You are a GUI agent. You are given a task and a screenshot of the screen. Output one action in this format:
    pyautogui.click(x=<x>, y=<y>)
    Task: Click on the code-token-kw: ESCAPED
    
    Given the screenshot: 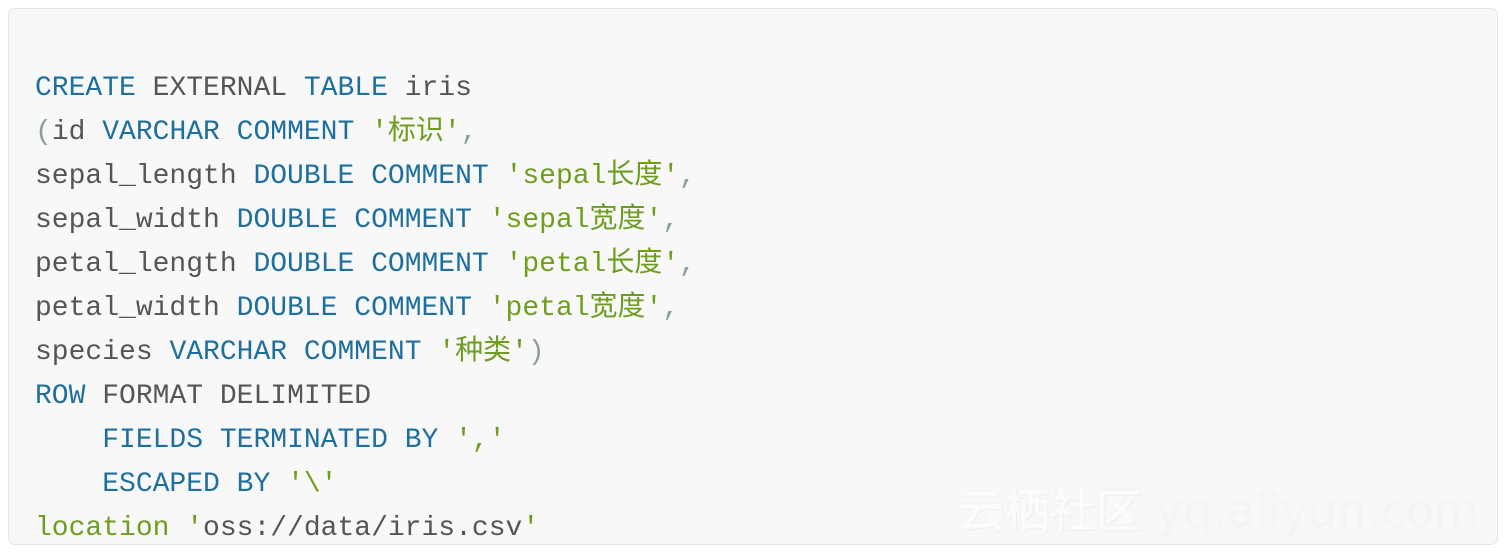 What is the action you would take?
    pyautogui.click(x=161, y=484)
    